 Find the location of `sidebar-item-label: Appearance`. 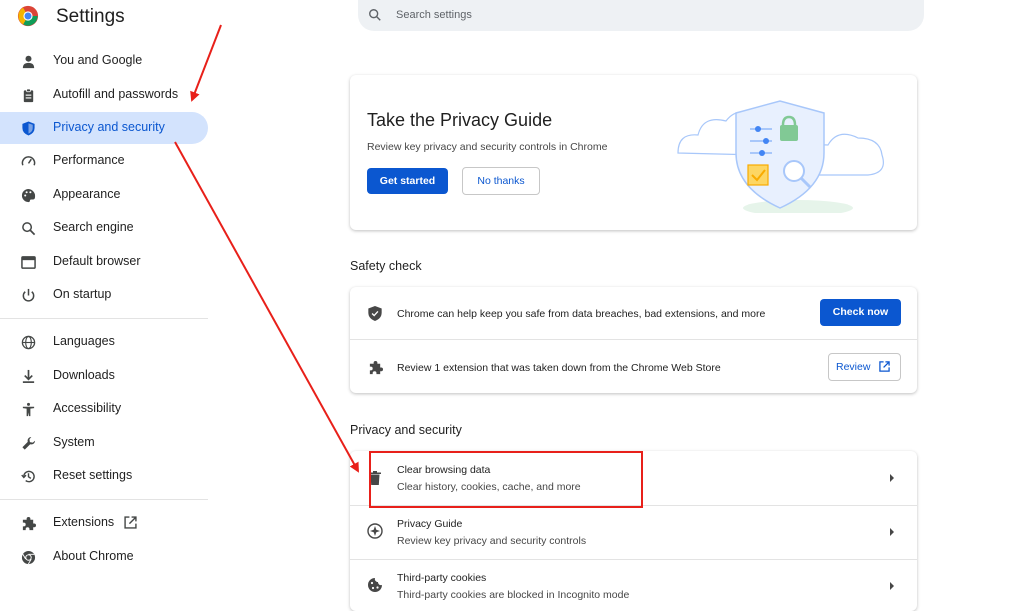

sidebar-item-label: Appearance is located at coordinates (87, 194).